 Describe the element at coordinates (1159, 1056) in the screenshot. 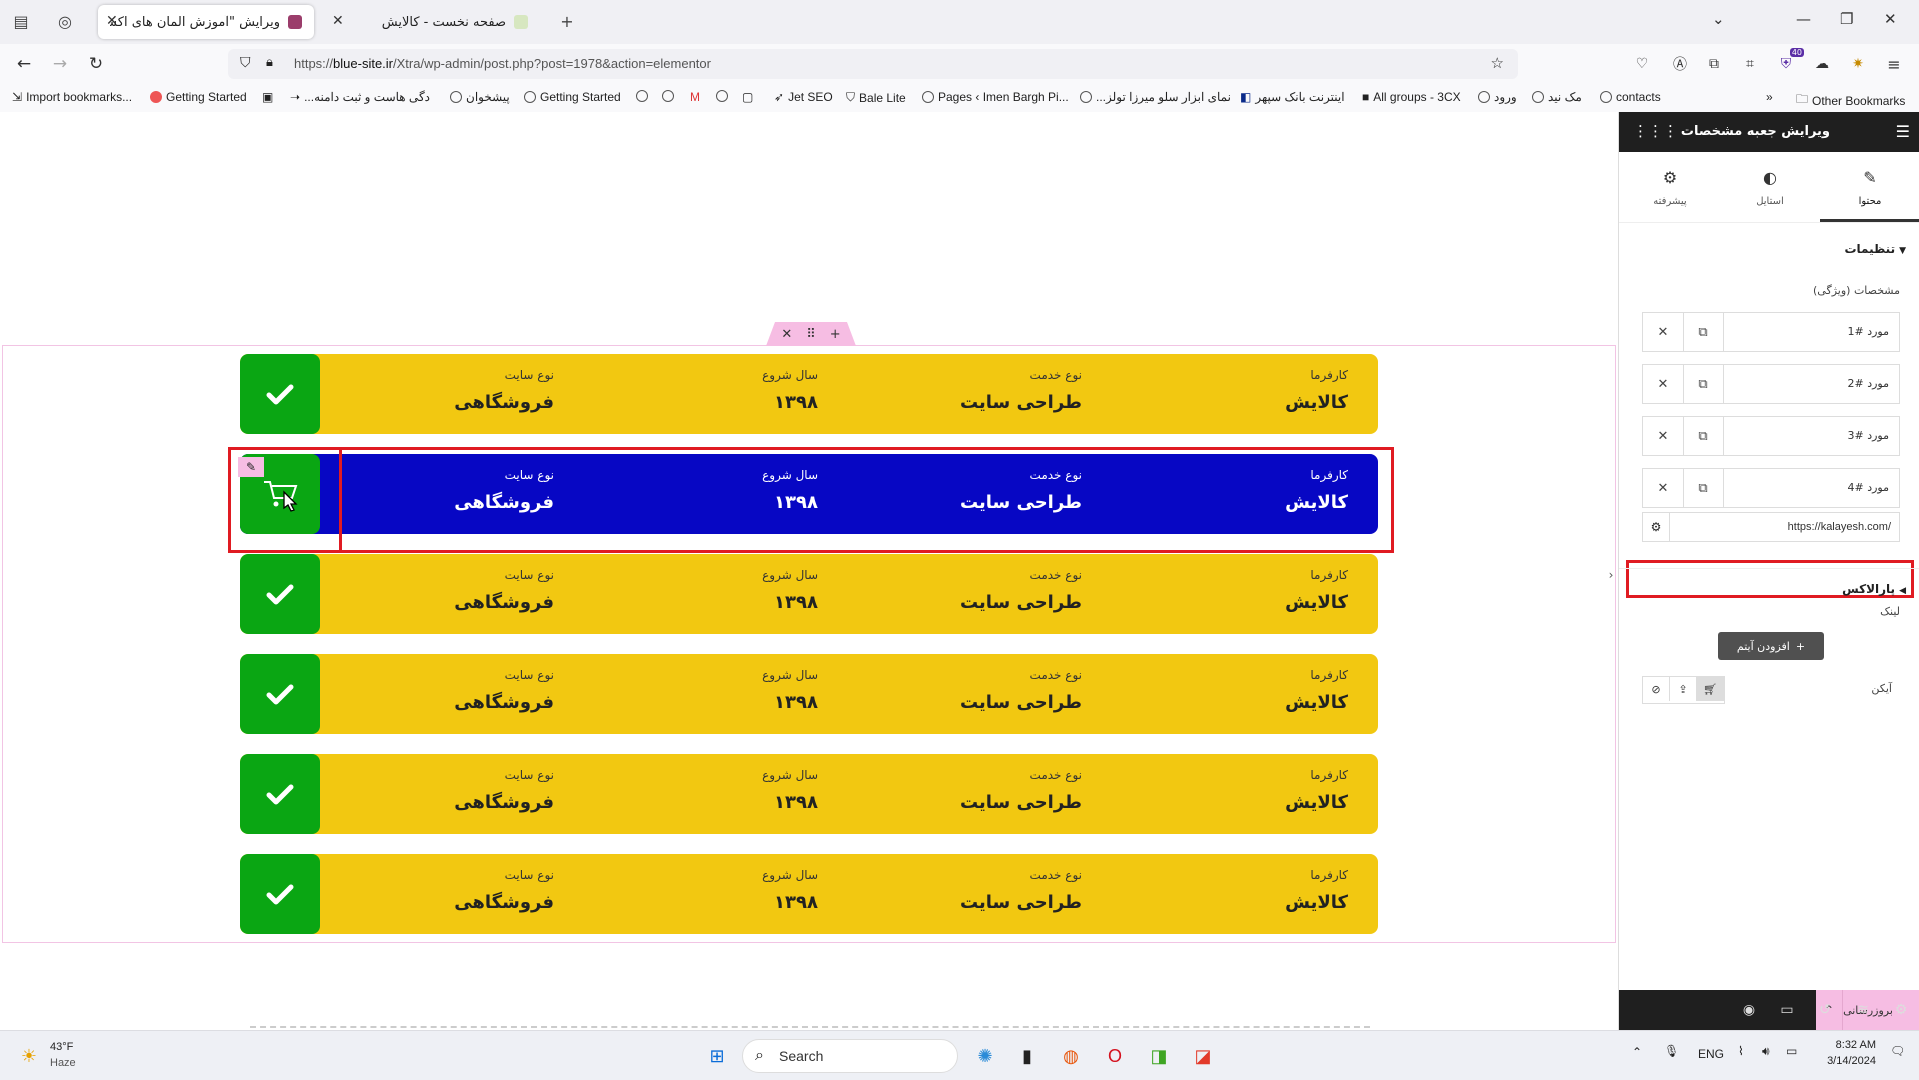

I see `camtasia-icon: ◨` at that location.